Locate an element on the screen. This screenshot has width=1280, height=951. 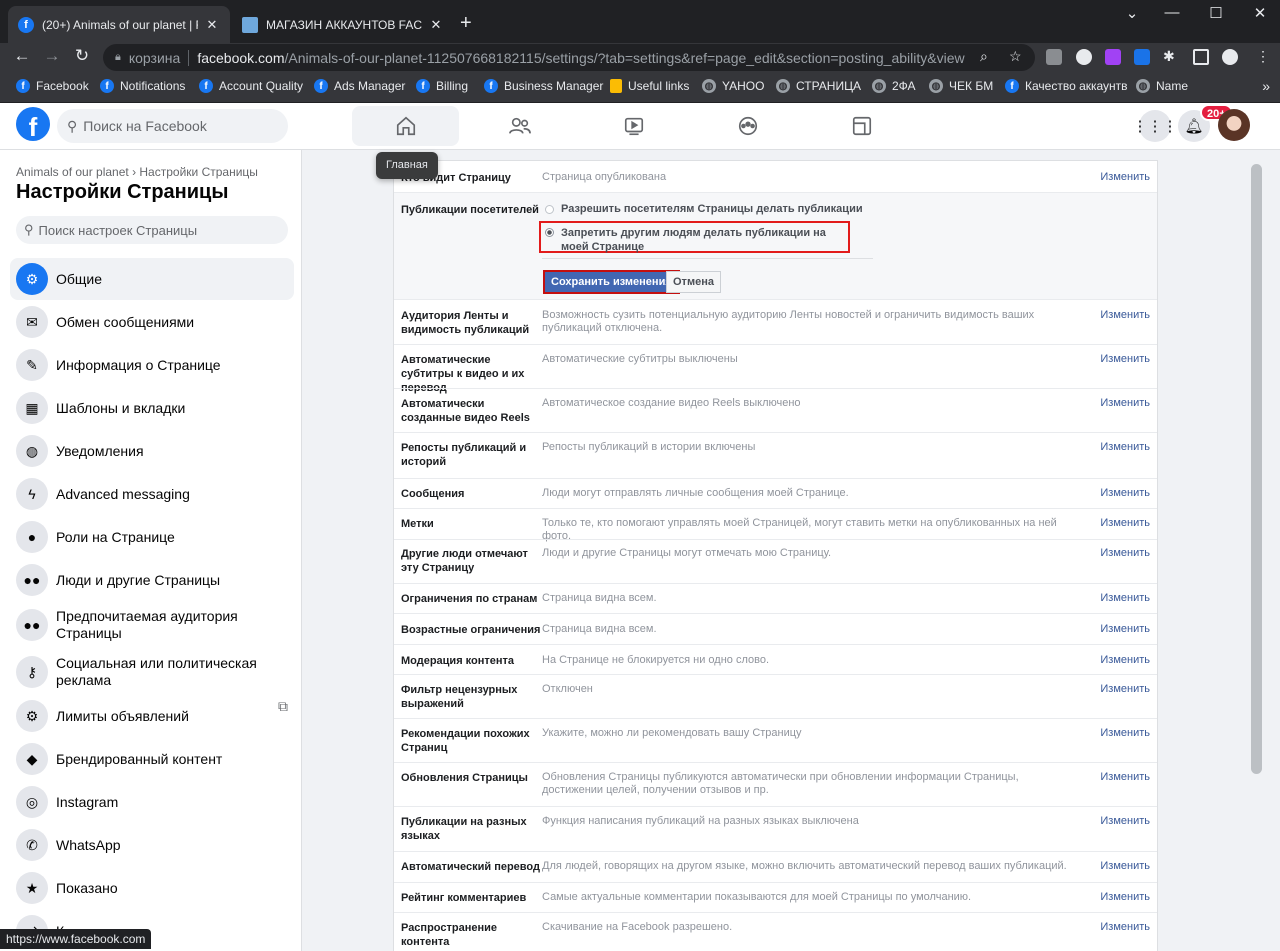
new-tab-button: + is located at coordinates (466, 23).